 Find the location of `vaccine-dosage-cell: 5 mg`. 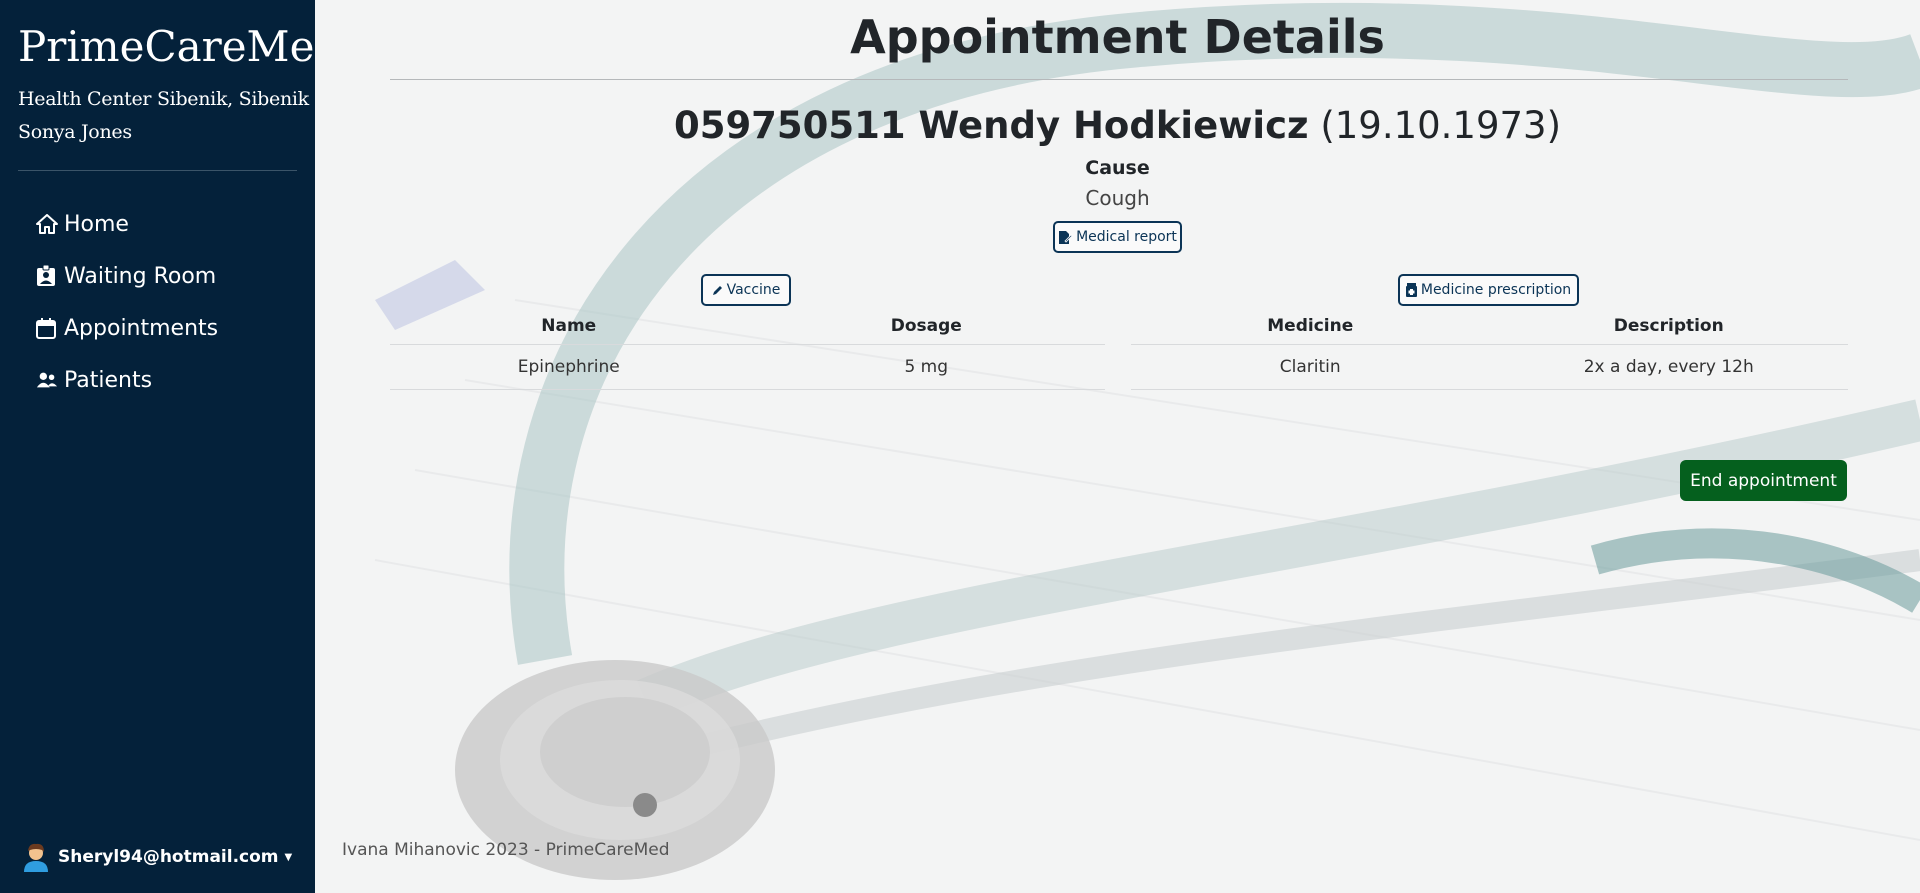

vaccine-dosage-cell: 5 mg is located at coordinates (926, 367).